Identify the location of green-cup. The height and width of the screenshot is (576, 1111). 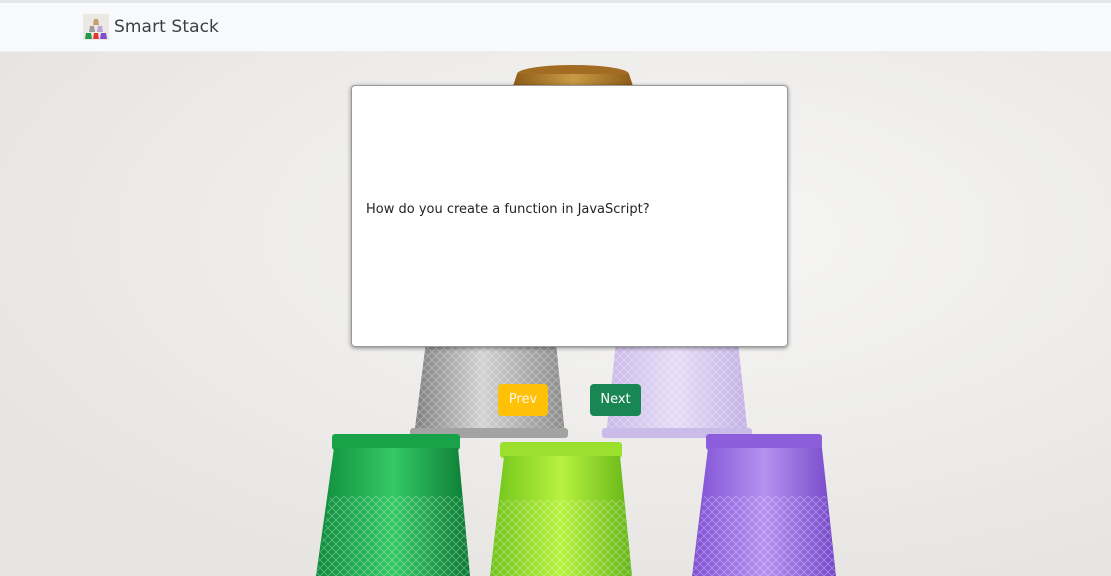
(393, 505).